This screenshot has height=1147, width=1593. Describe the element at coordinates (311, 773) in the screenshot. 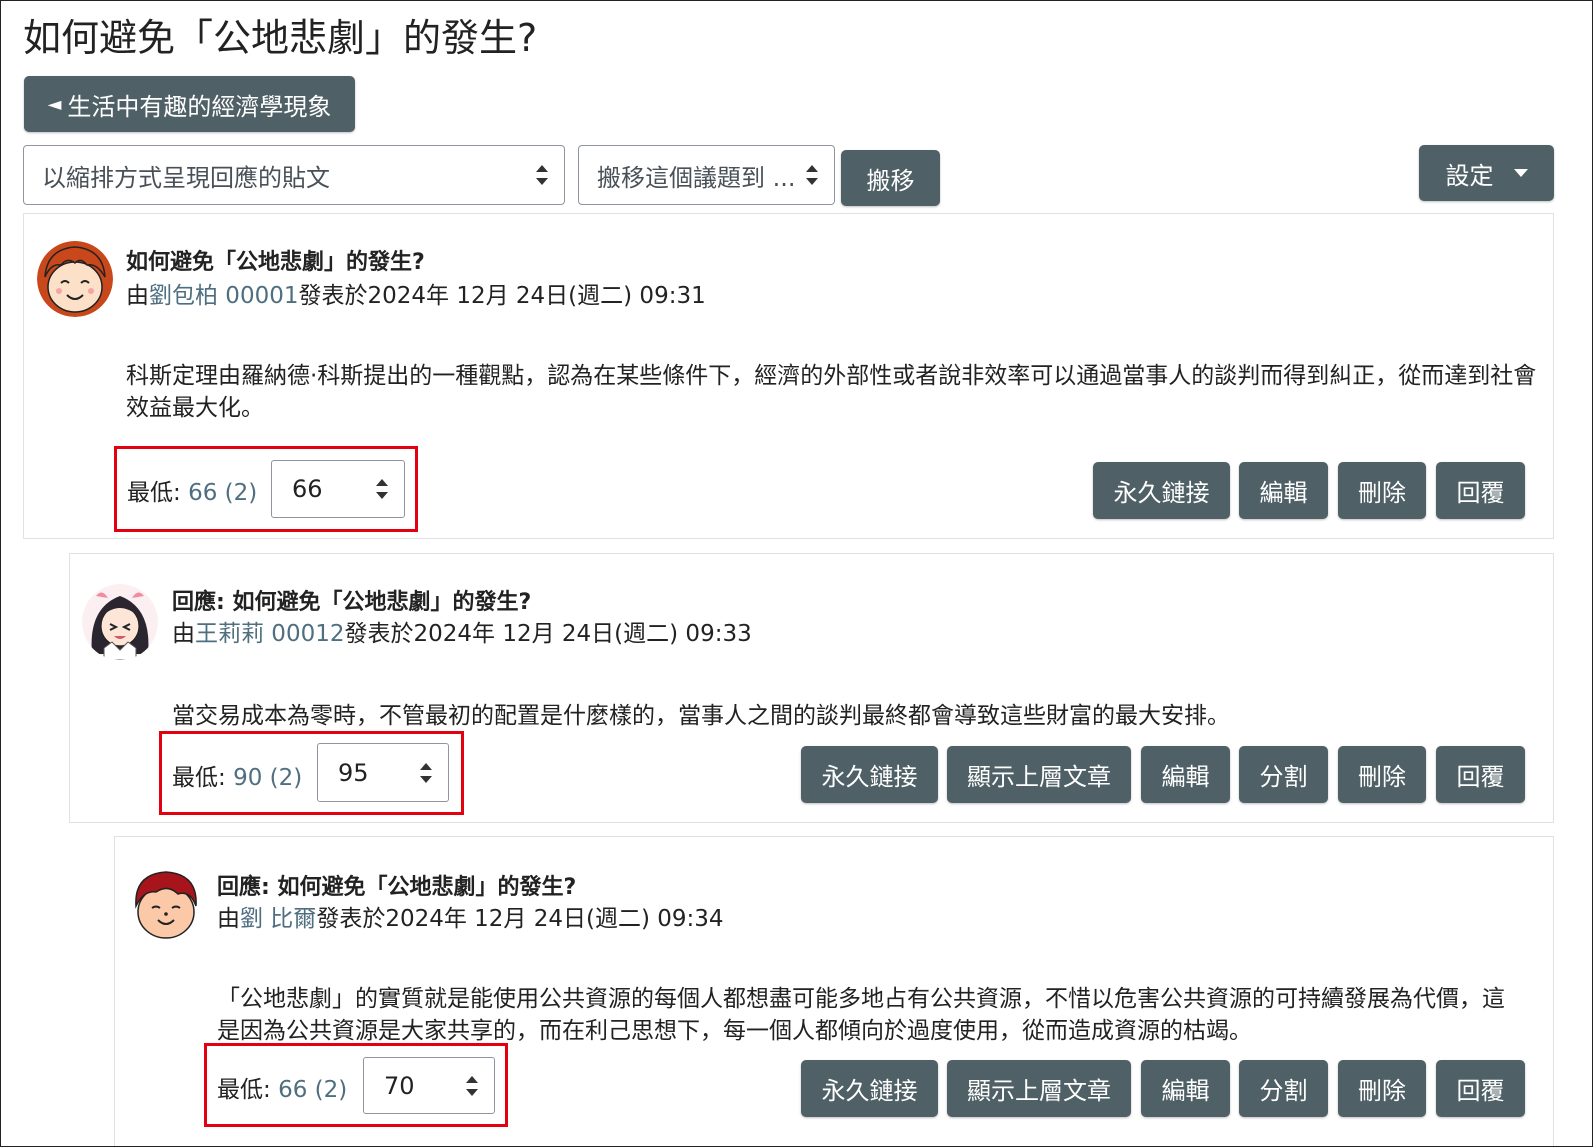

I see `rating-highlight: 最低: 90 (2) 95` at that location.